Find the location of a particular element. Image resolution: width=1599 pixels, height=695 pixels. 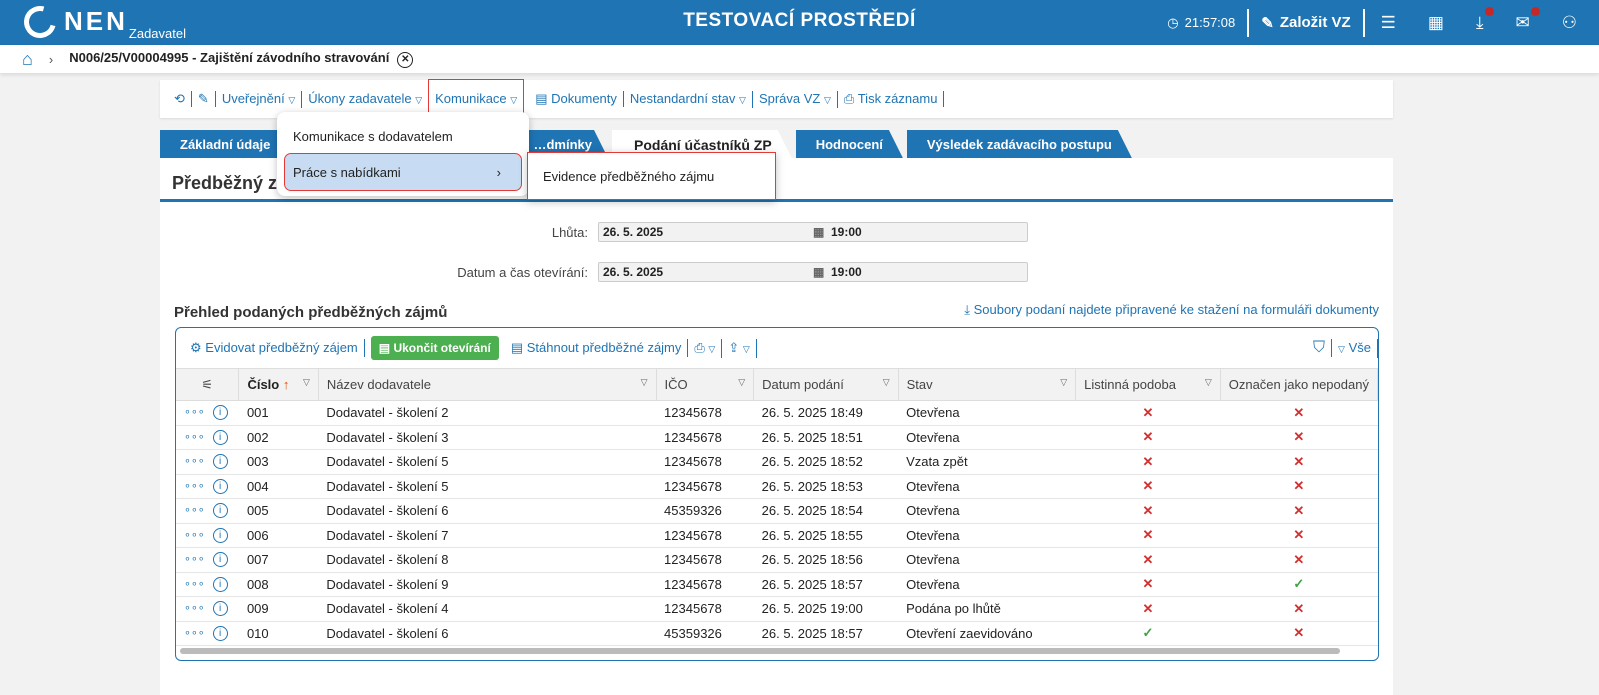

menu-item-prace-s-nabidkami: Práce s nabídkami › is located at coordinates (403, 172).